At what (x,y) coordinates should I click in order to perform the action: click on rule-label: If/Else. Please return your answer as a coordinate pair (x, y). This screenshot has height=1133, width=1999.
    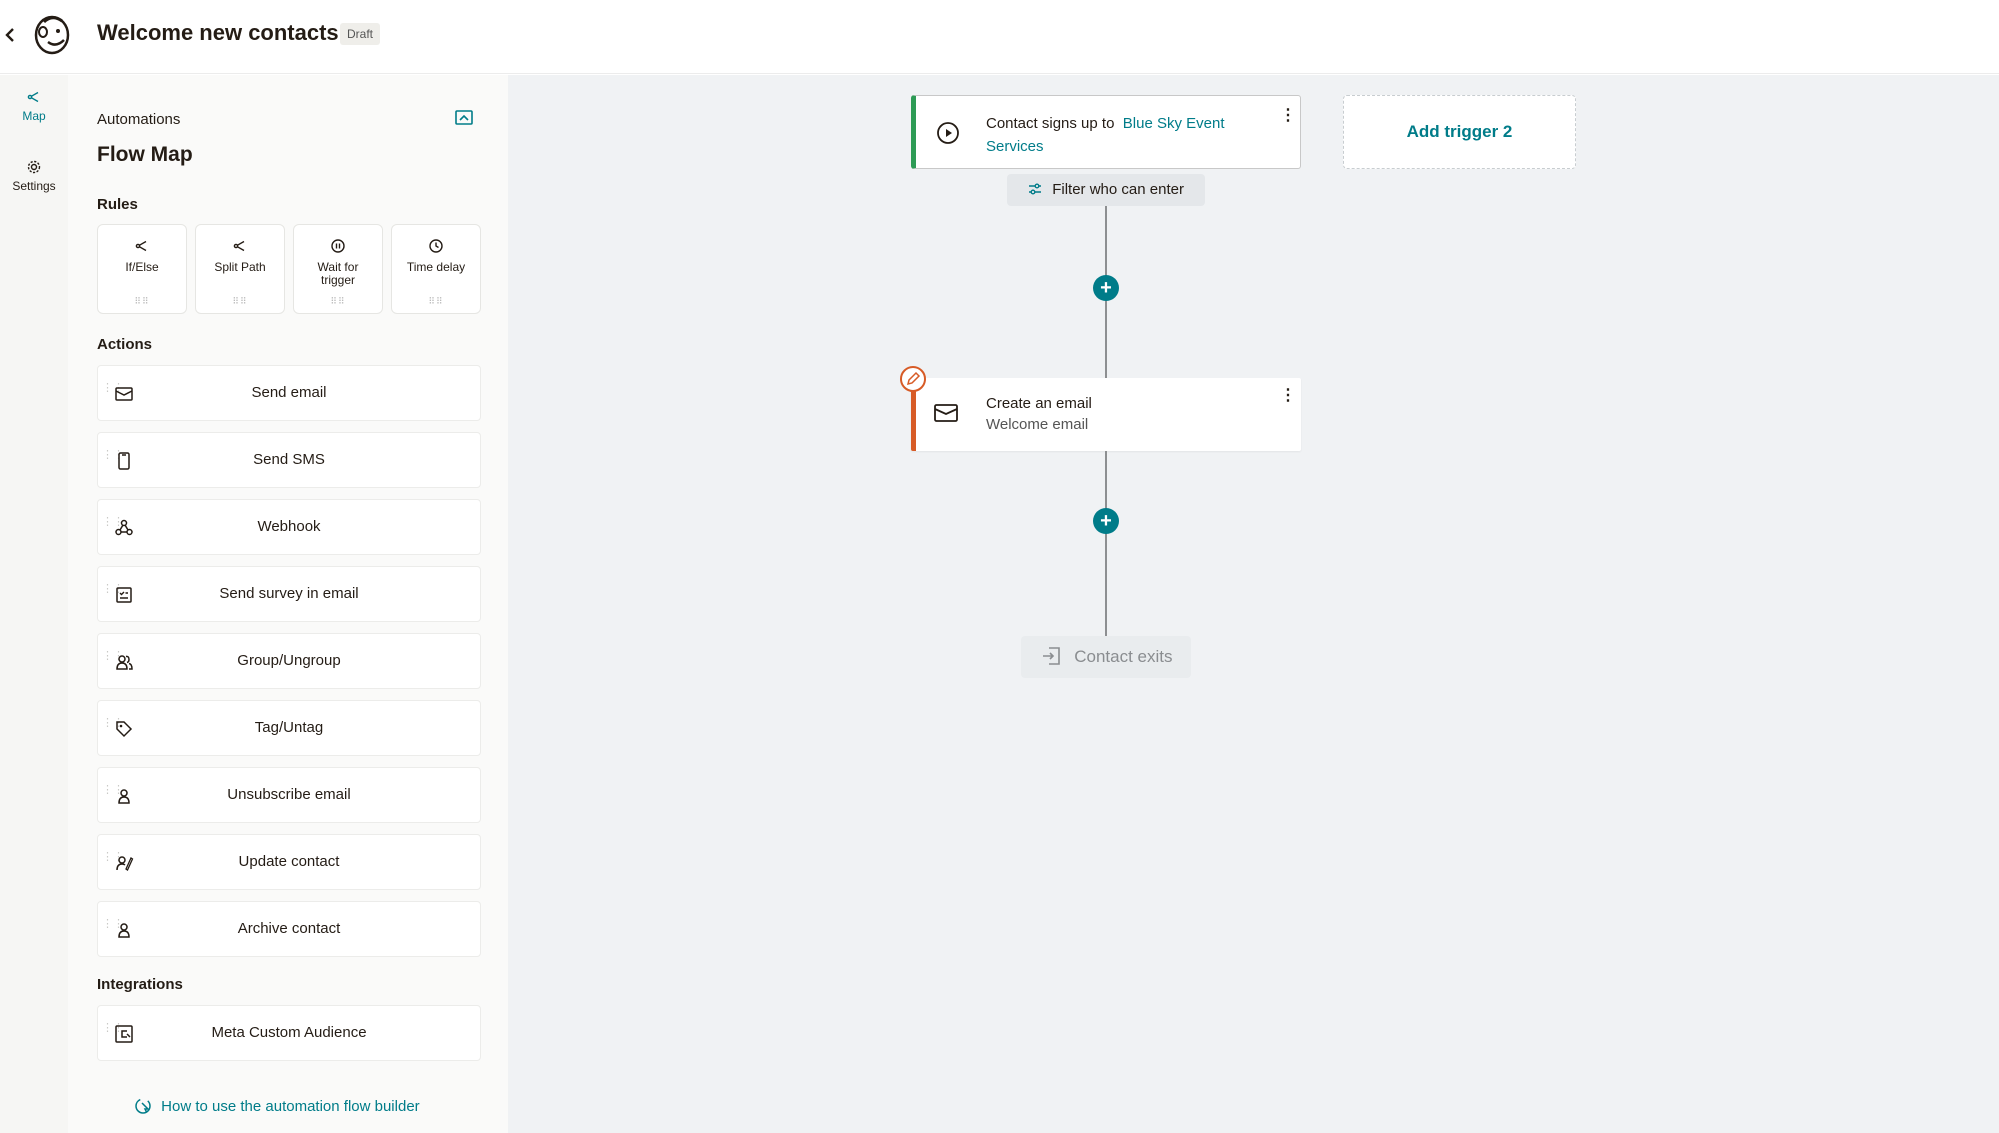
    Looking at the image, I should click on (142, 267).